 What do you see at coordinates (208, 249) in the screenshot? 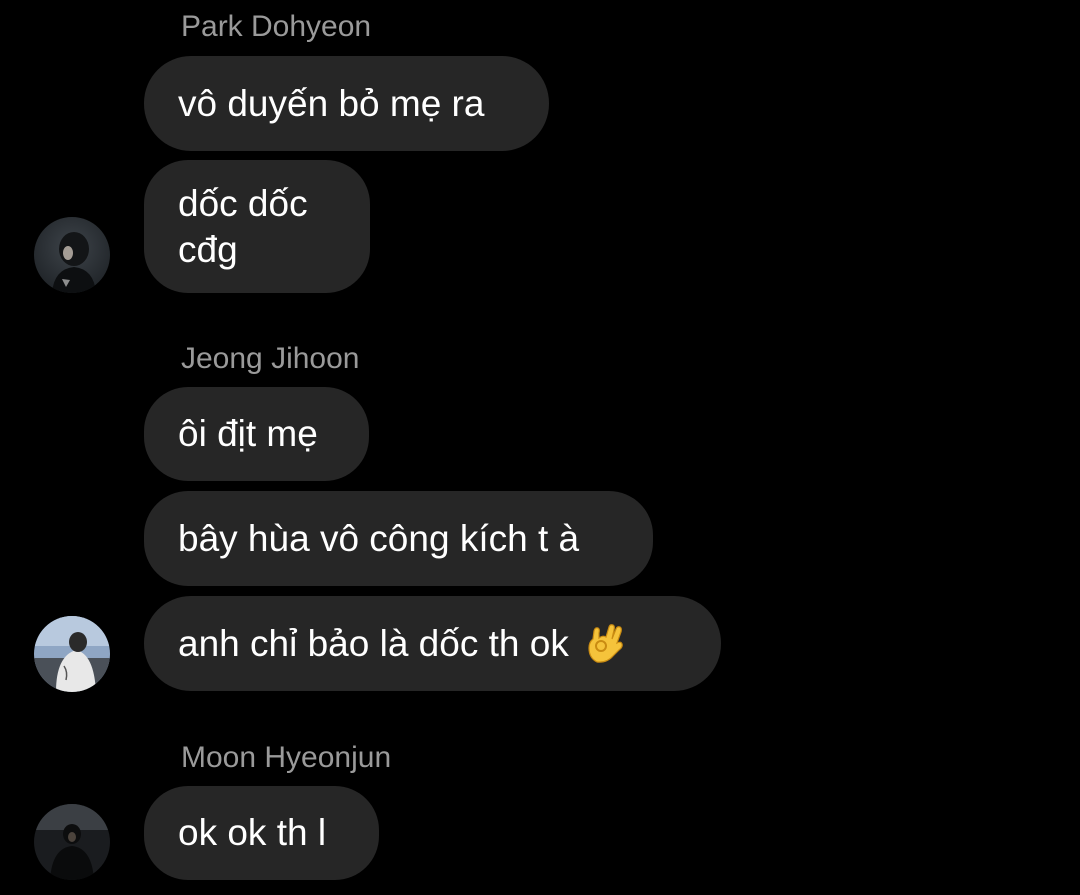
I see `message-text: cđg` at bounding box center [208, 249].